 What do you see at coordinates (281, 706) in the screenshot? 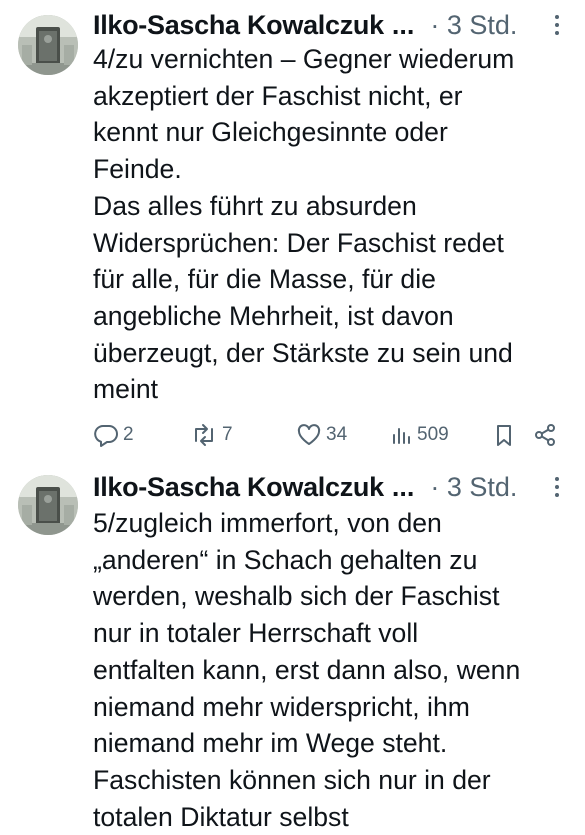
I see `tweet-text-line: niemand mehr widerspricht, ihm` at bounding box center [281, 706].